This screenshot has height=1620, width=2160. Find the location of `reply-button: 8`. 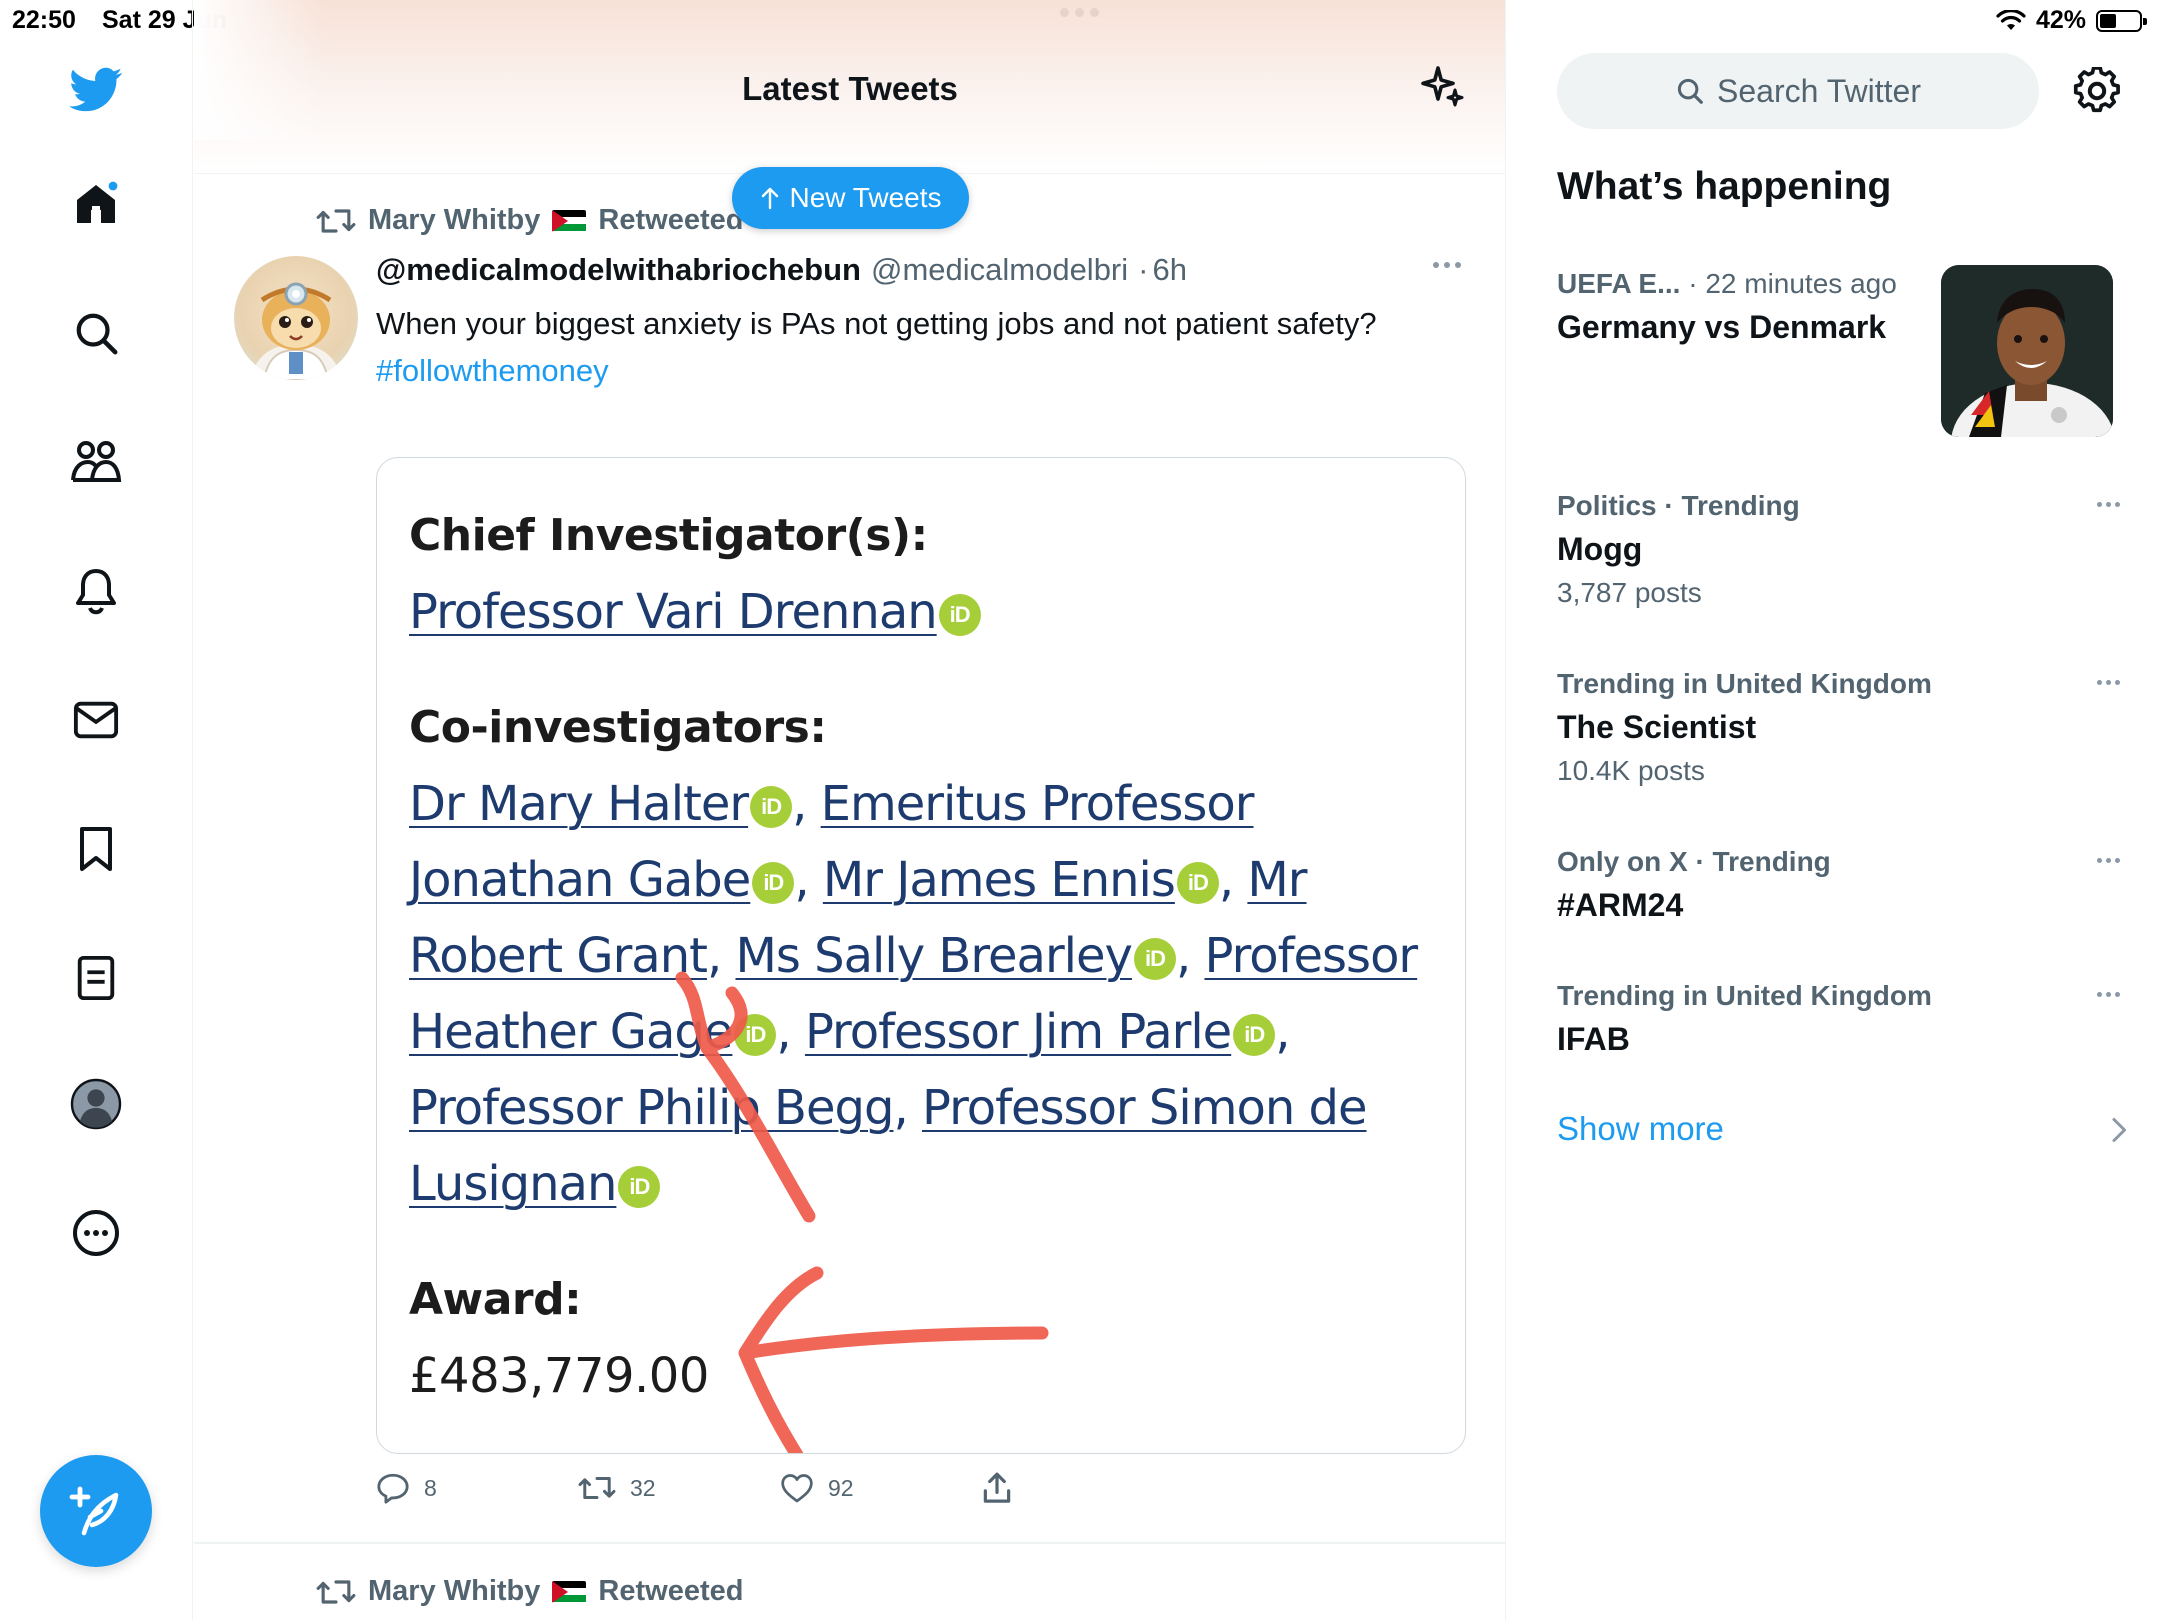

reply-button: 8 is located at coordinates (477, 1488).